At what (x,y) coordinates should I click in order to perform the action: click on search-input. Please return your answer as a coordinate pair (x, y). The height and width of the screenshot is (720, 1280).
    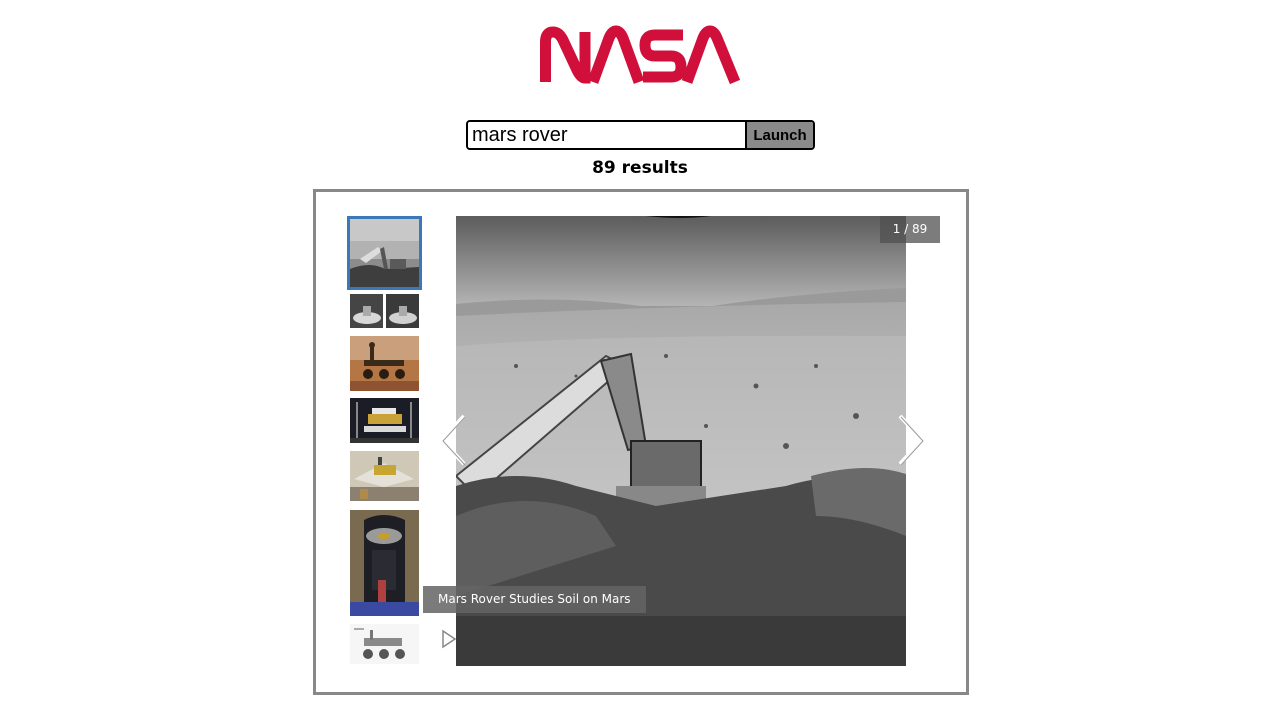
    Looking at the image, I should click on (606, 135).